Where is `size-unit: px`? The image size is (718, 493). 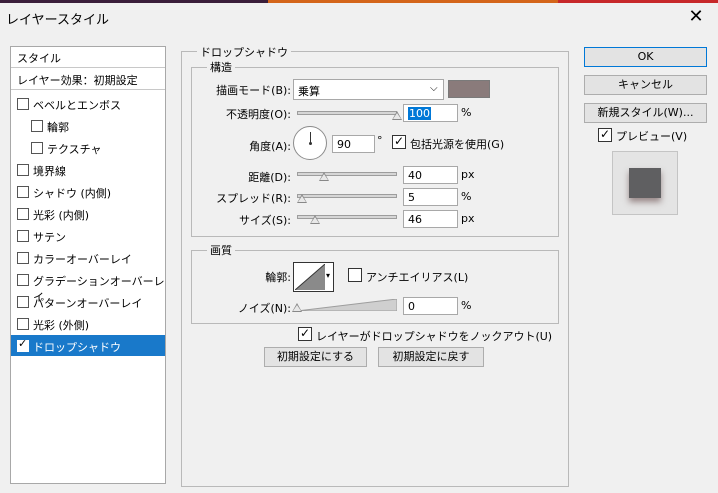
size-unit: px is located at coordinates (468, 218).